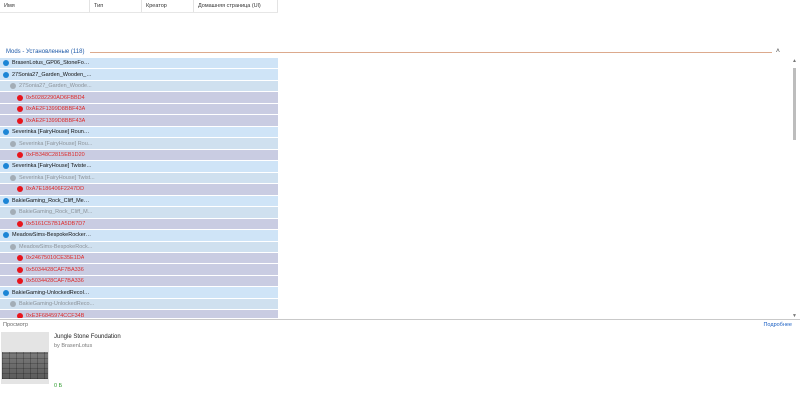 Image resolution: width=800 pixels, height=406 pixels. Describe the element at coordinates (139, 314) in the screenshot. I see `resource-row: 0xE3F6845974CCF34B` at that location.